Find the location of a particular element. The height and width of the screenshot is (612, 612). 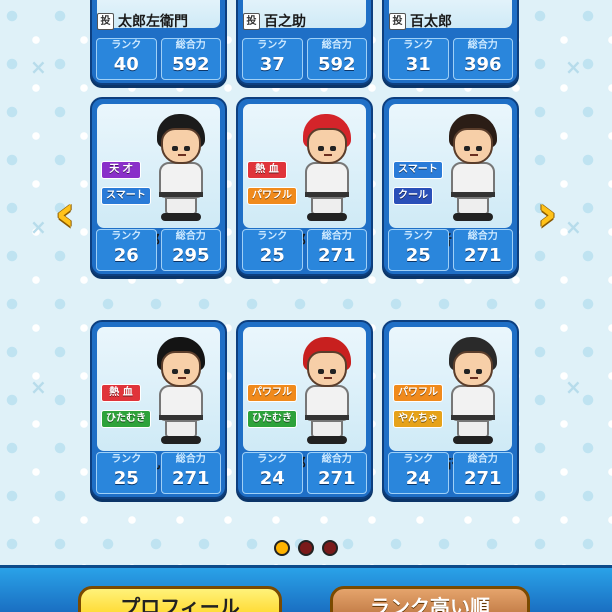

power-value: 396 is located at coordinates (482, 64).